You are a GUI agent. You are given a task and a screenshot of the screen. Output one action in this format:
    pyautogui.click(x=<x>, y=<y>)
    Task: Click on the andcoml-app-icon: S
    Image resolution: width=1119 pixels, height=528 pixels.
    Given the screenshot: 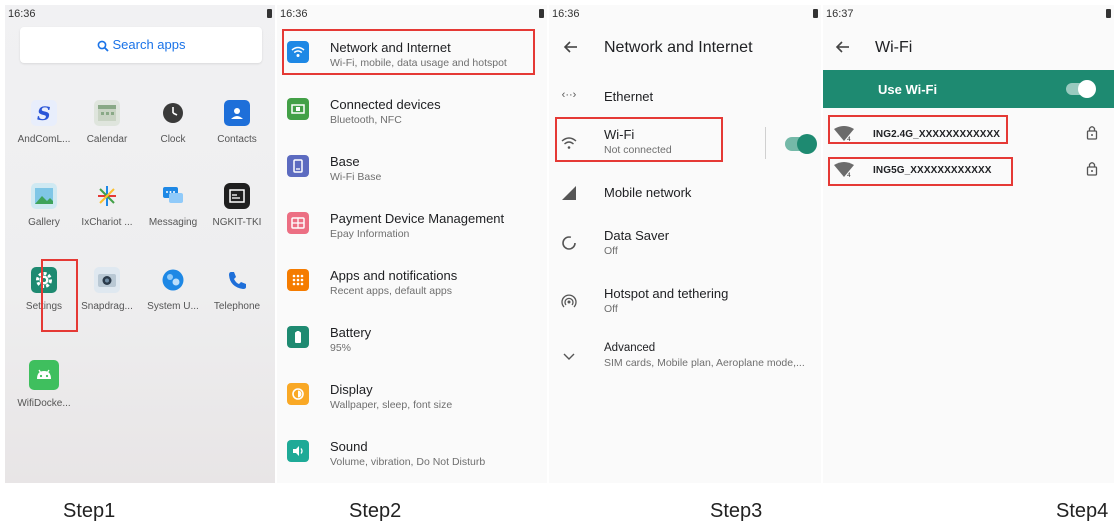 What is the action you would take?
    pyautogui.click(x=44, y=113)
    